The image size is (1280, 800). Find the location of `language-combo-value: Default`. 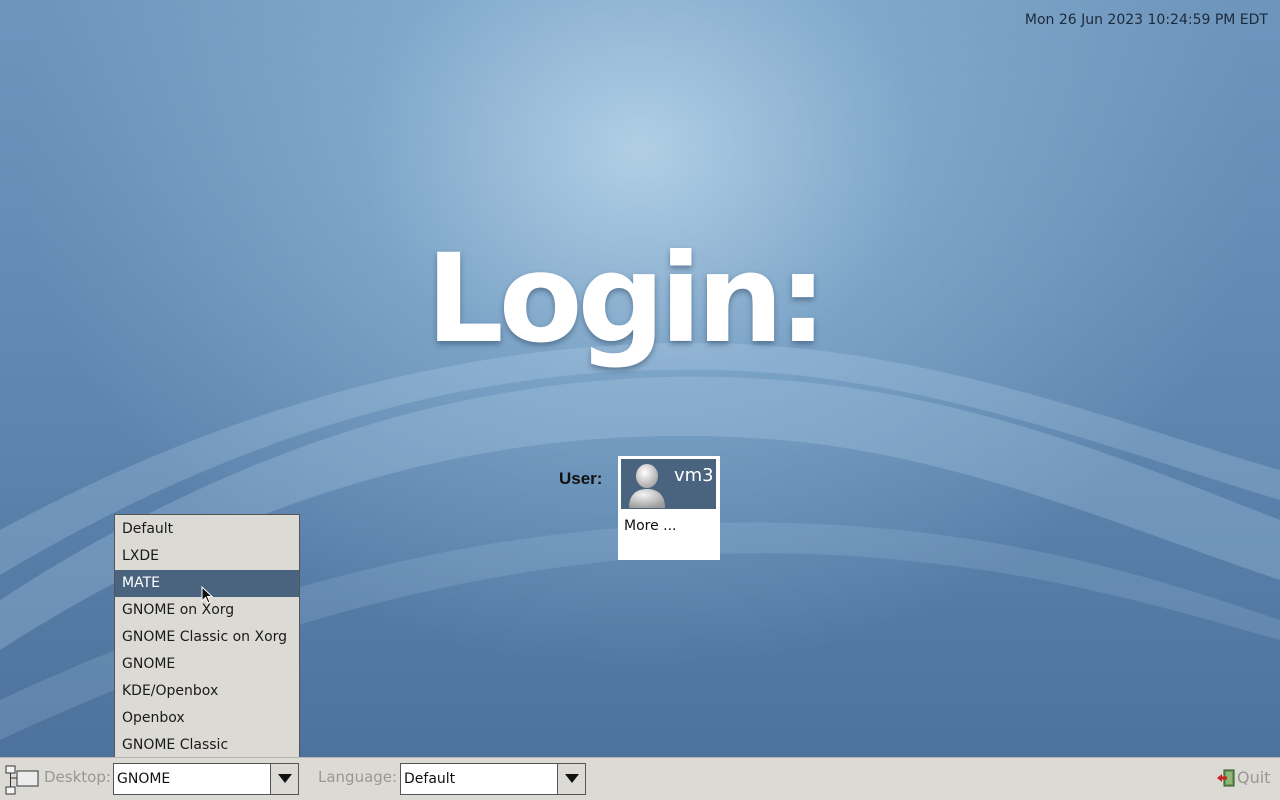

language-combo-value: Default is located at coordinates (430, 779).